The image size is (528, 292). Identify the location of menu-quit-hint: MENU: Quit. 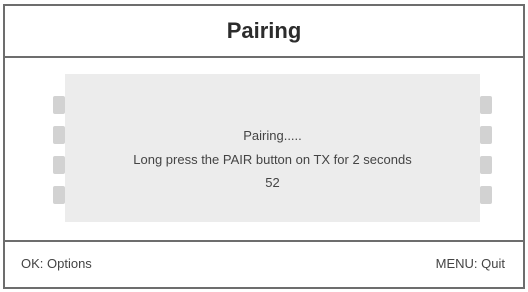
(470, 263).